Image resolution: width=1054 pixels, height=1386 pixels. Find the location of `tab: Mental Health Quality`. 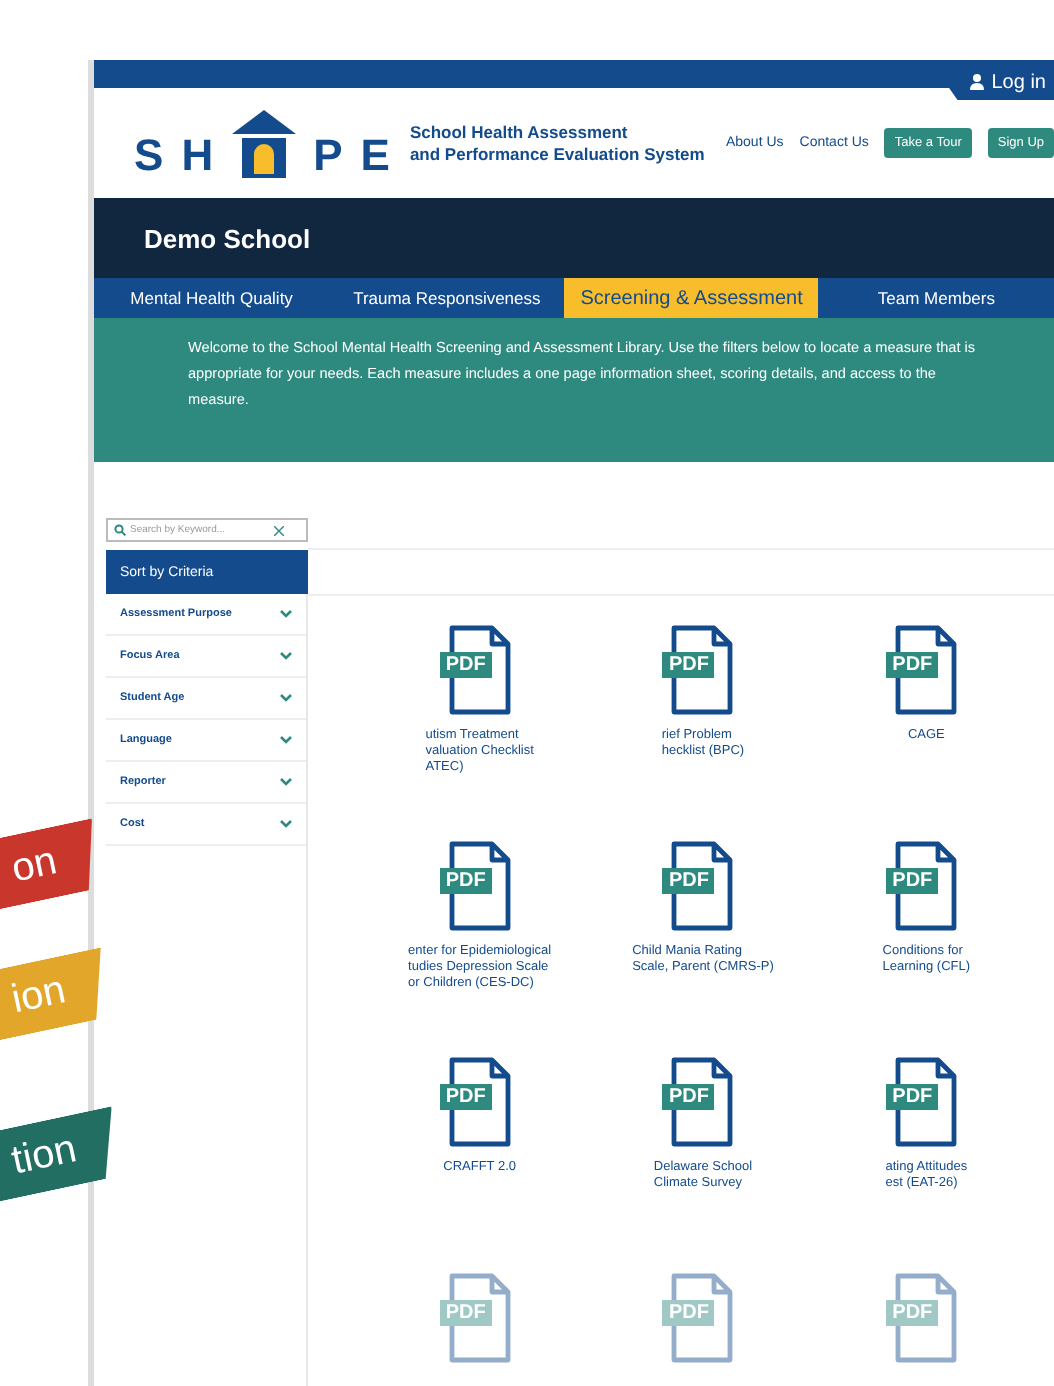

tab: Mental Health Quality is located at coordinates (212, 298).